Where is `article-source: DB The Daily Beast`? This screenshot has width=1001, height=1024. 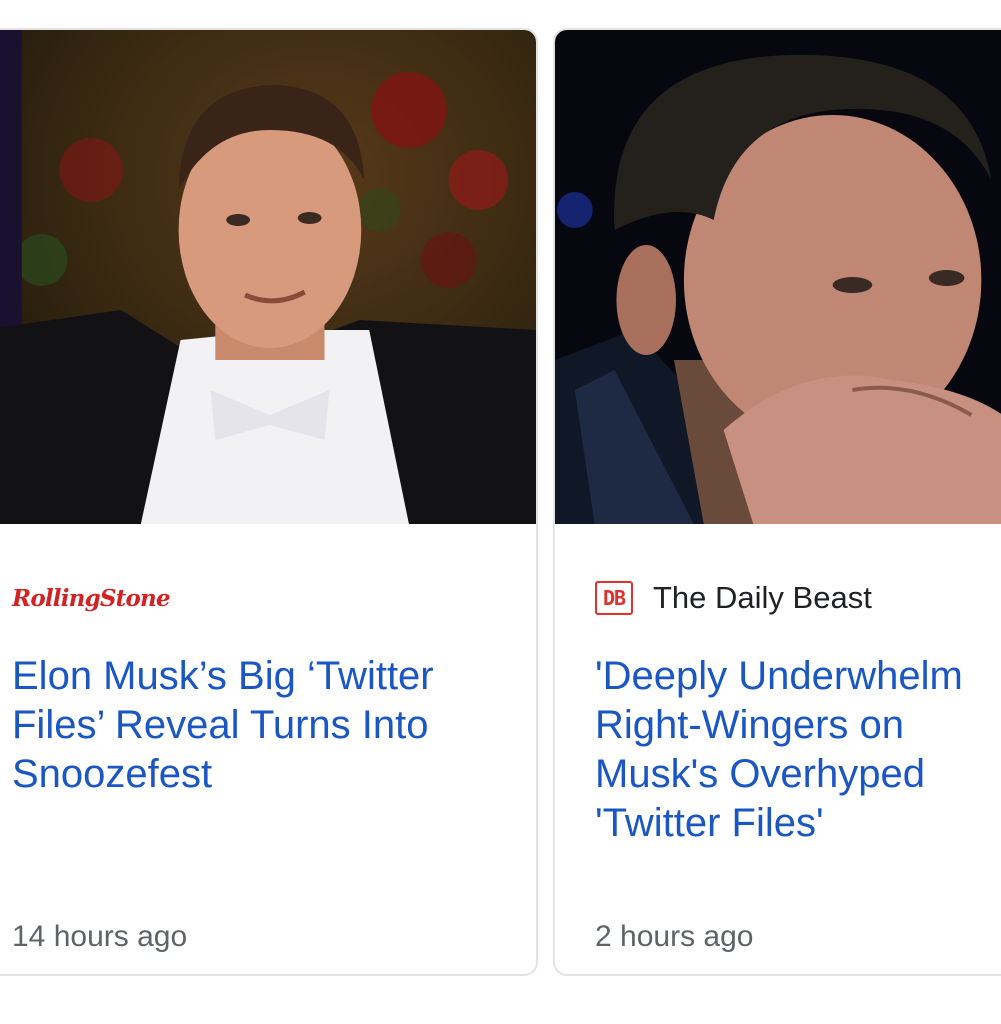
article-source: DB The Daily Beast is located at coordinates (733, 598).